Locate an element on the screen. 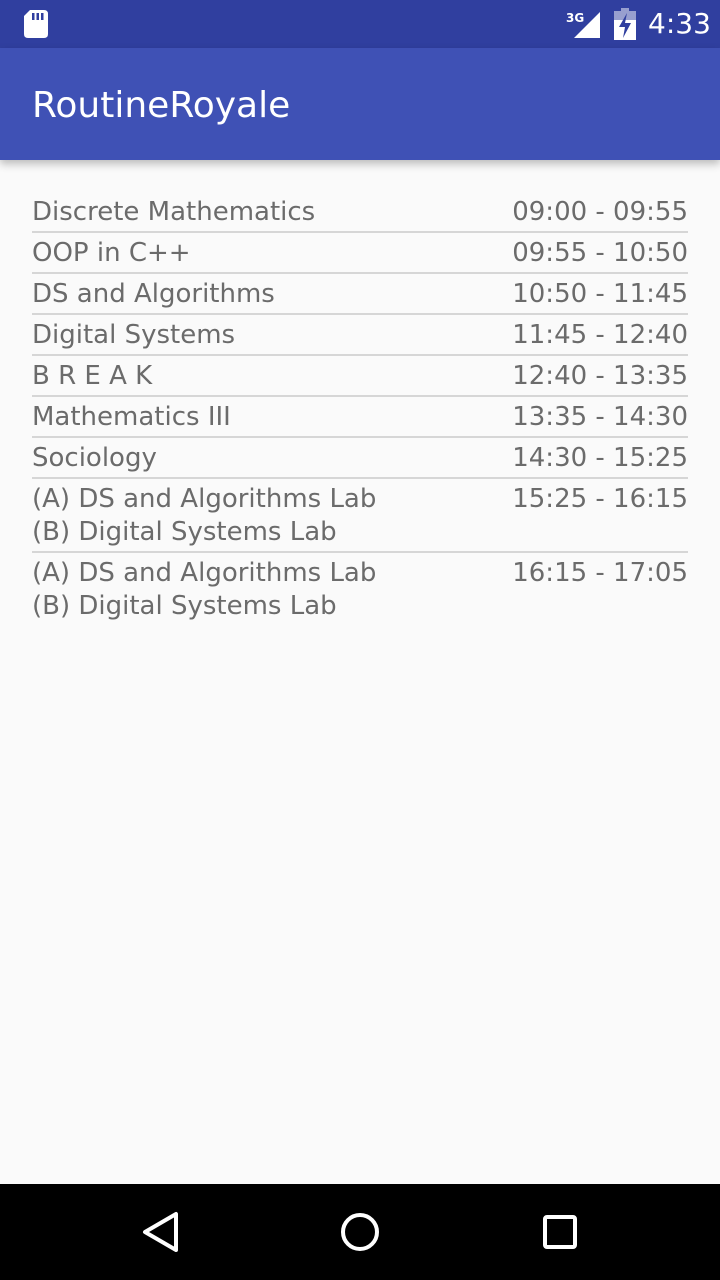 This screenshot has width=720, height=1280. status-bar: 3G 4:33 is located at coordinates (360, 24).